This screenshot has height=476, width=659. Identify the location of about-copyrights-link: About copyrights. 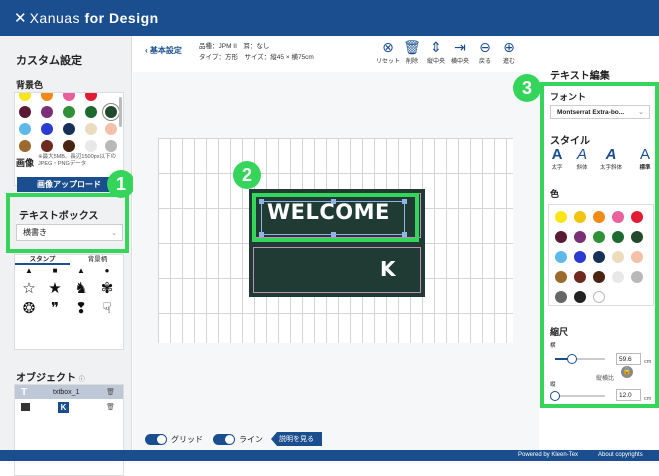
(620, 455).